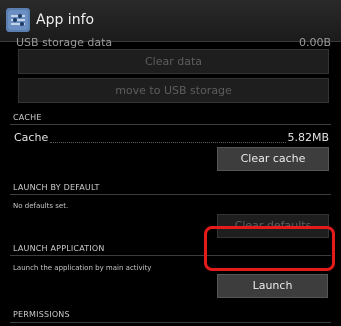 The width and height of the screenshot is (341, 326). Describe the element at coordinates (41, 206) in the screenshot. I see `no-defaults-text: No defaults set.` at that location.